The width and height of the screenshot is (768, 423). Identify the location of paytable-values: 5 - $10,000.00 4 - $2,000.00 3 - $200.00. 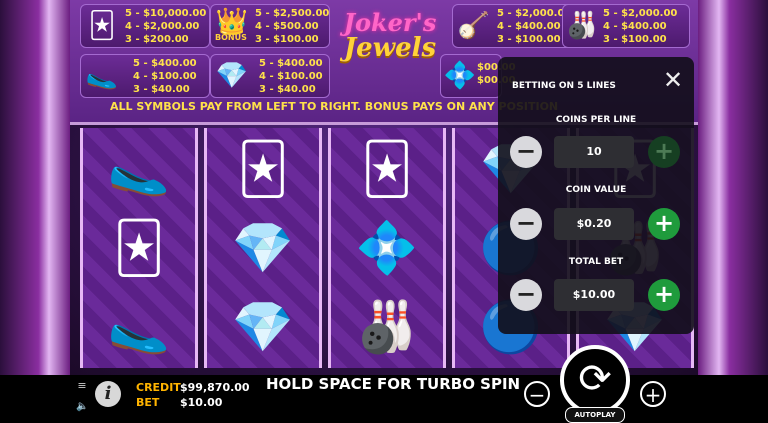
(166, 26).